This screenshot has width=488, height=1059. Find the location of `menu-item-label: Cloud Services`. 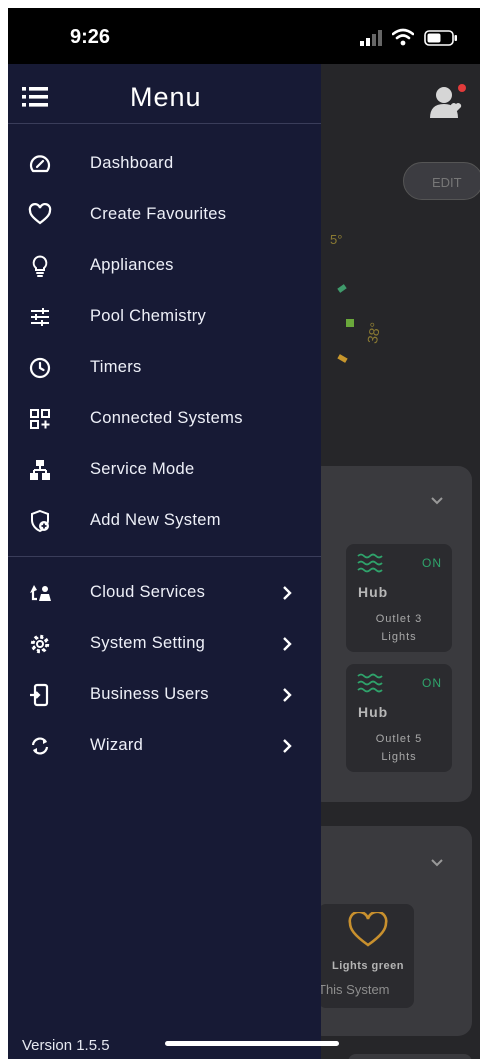

menu-item-label: Cloud Services is located at coordinates (148, 592).